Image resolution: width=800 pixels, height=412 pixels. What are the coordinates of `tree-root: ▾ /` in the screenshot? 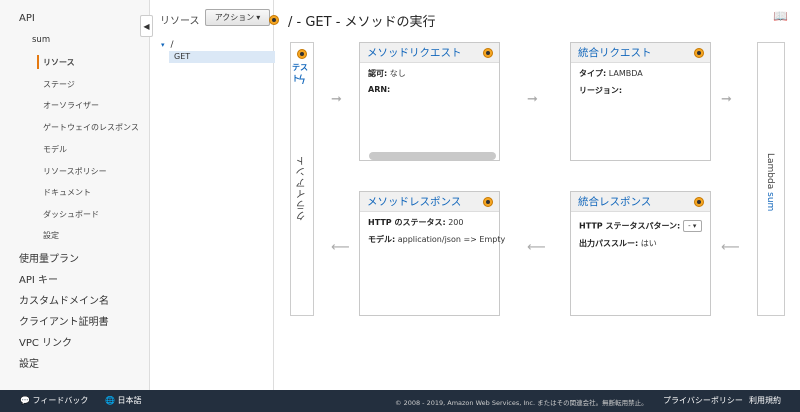 It's located at (167, 45).